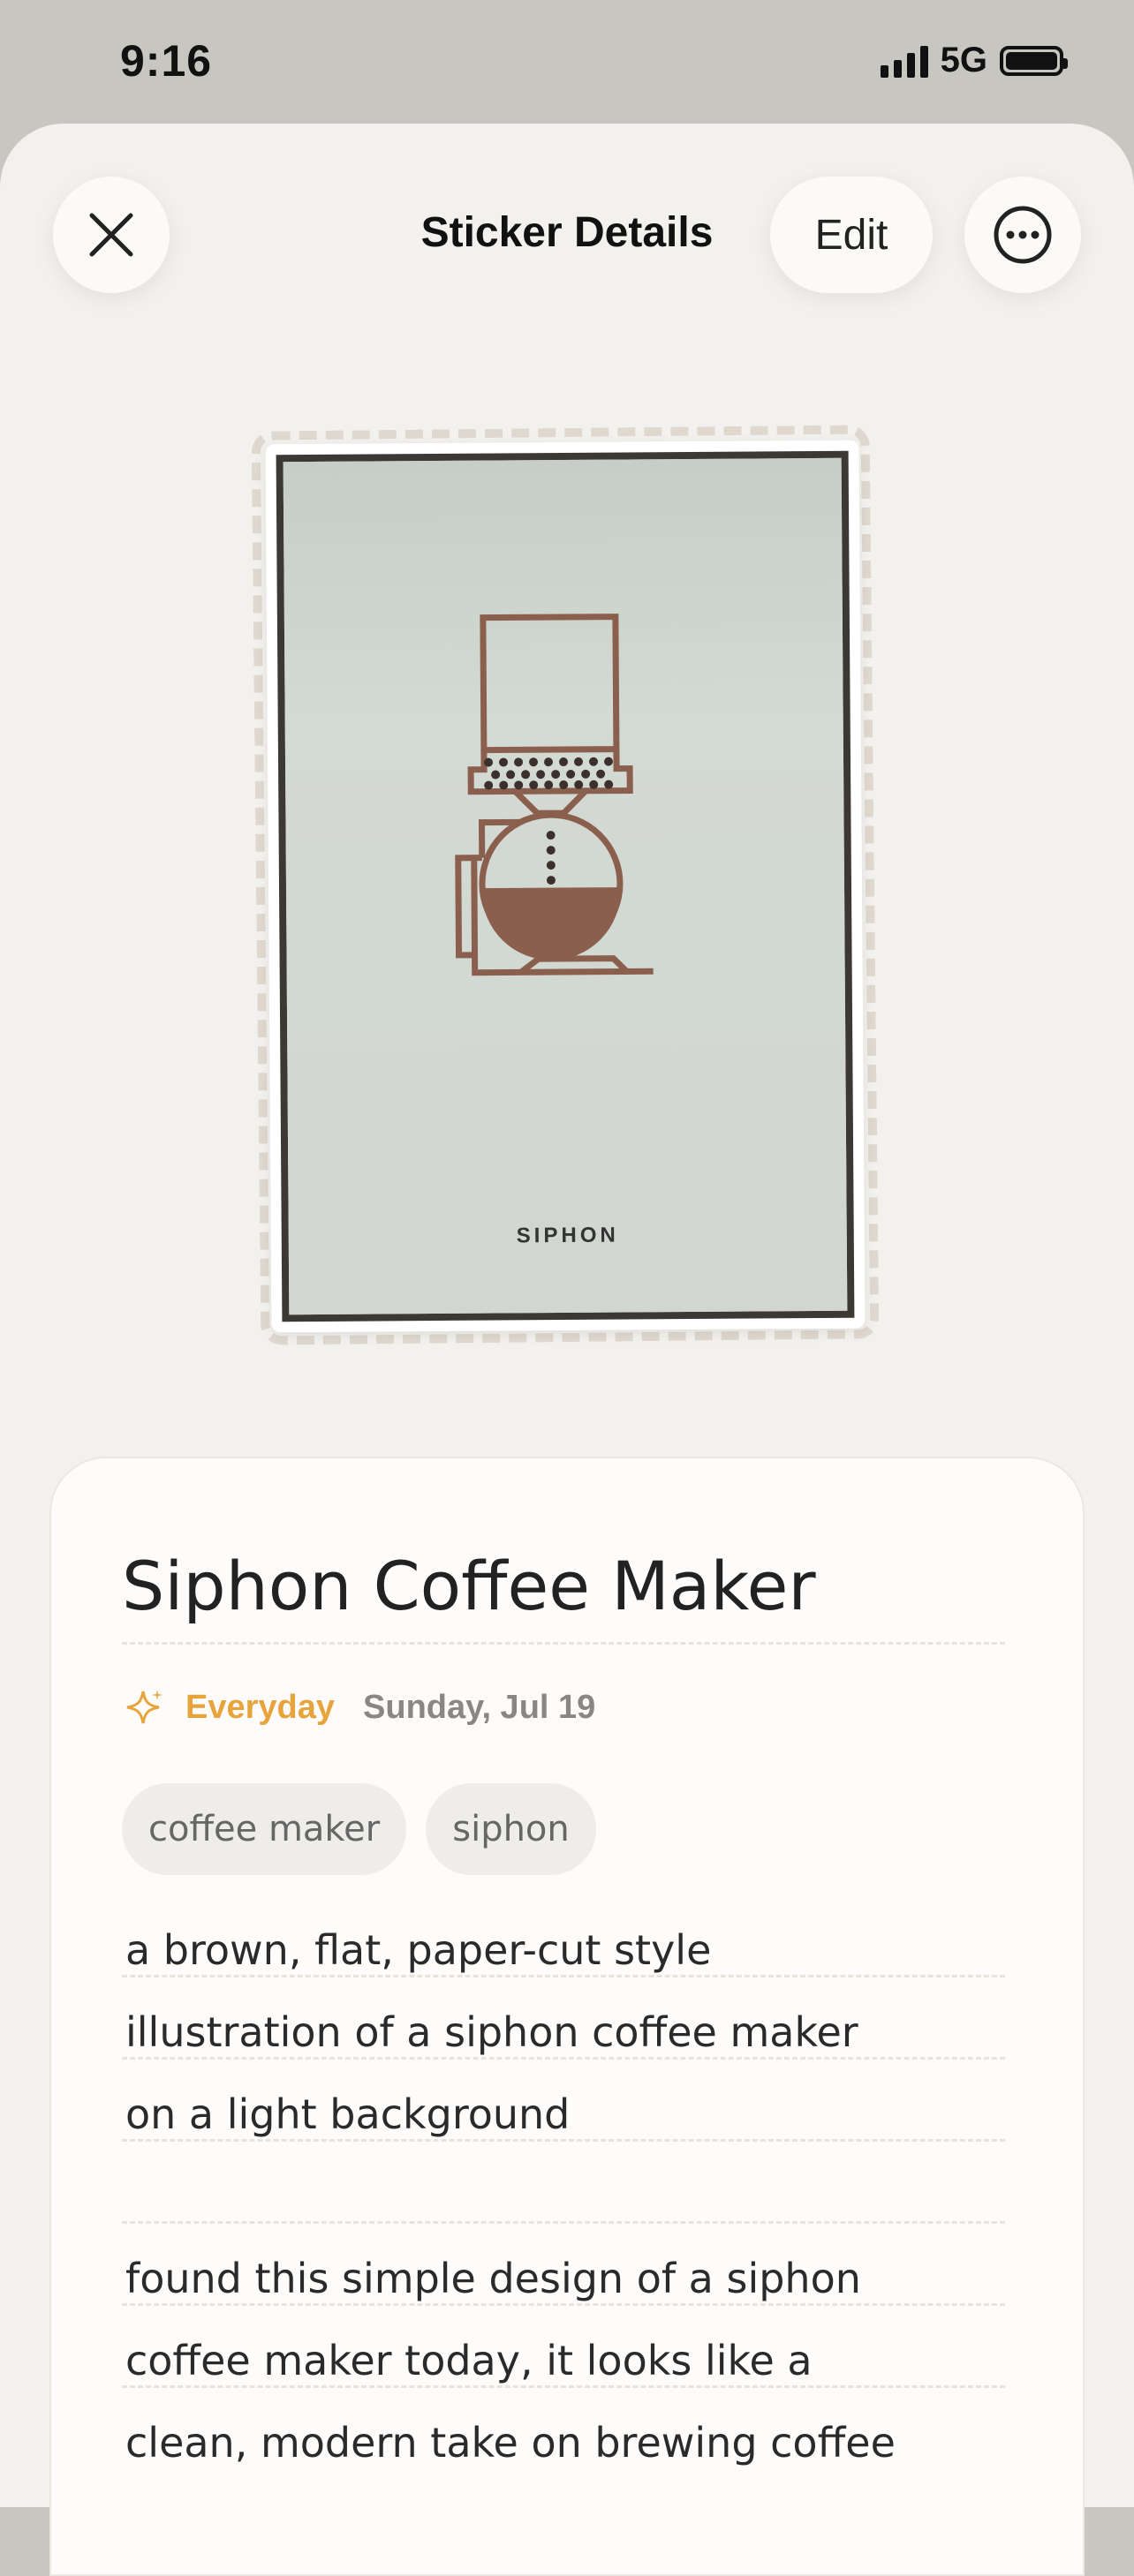 Image resolution: width=1134 pixels, height=2576 pixels. What do you see at coordinates (1034, 61) in the screenshot?
I see `battery-icon` at bounding box center [1034, 61].